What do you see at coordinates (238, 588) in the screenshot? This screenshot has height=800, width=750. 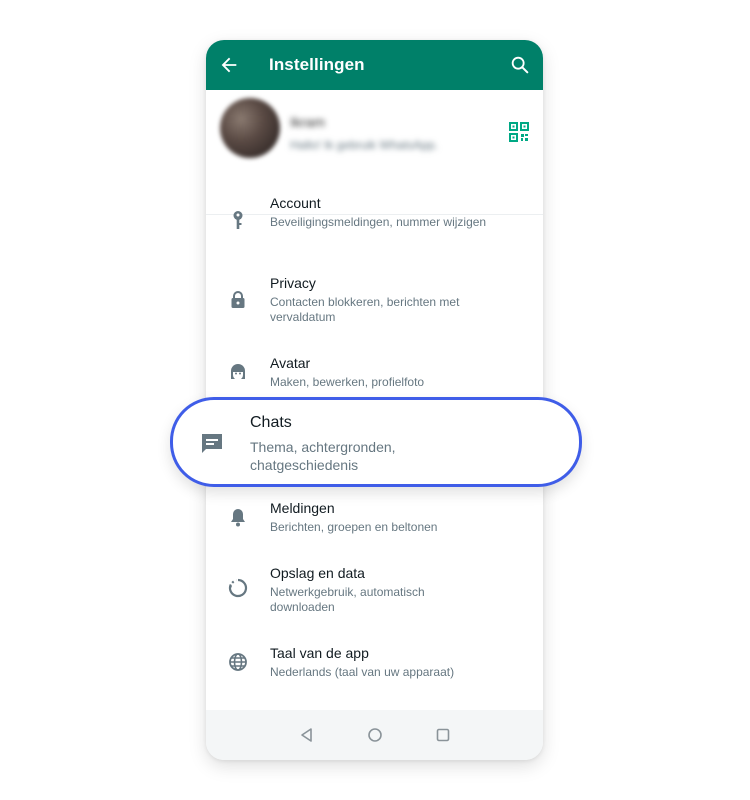 I see `storage-icon` at bounding box center [238, 588].